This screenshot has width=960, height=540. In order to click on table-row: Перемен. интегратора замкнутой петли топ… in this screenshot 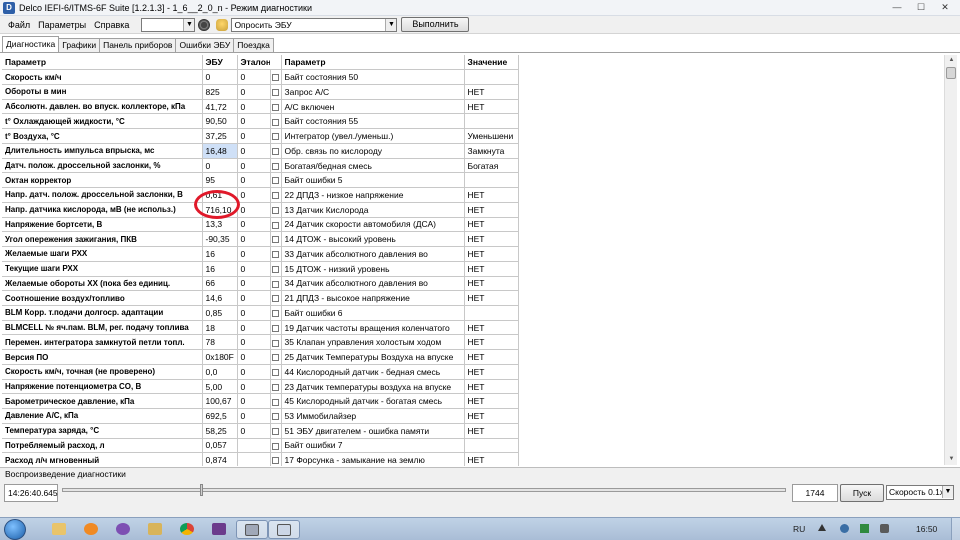, I will do `click(136, 342)`.